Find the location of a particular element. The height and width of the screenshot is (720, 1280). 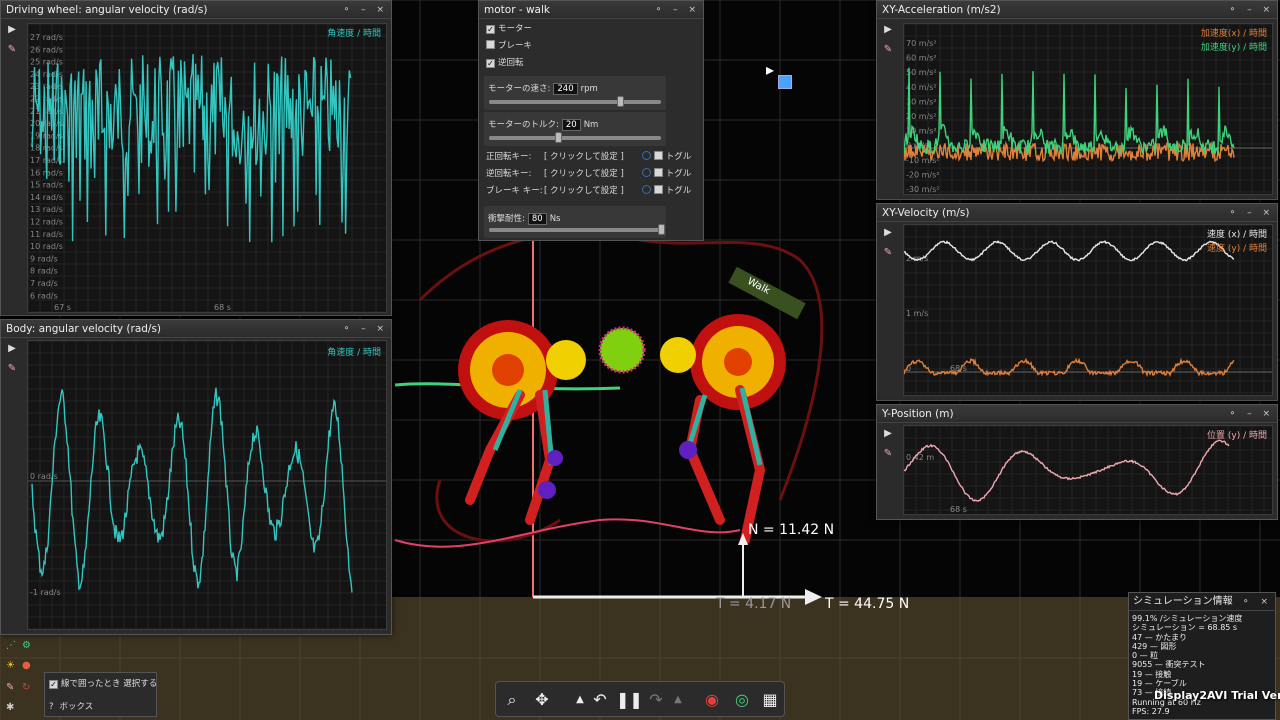

y-tick-label: 9 rad/s is located at coordinates (44, 258).